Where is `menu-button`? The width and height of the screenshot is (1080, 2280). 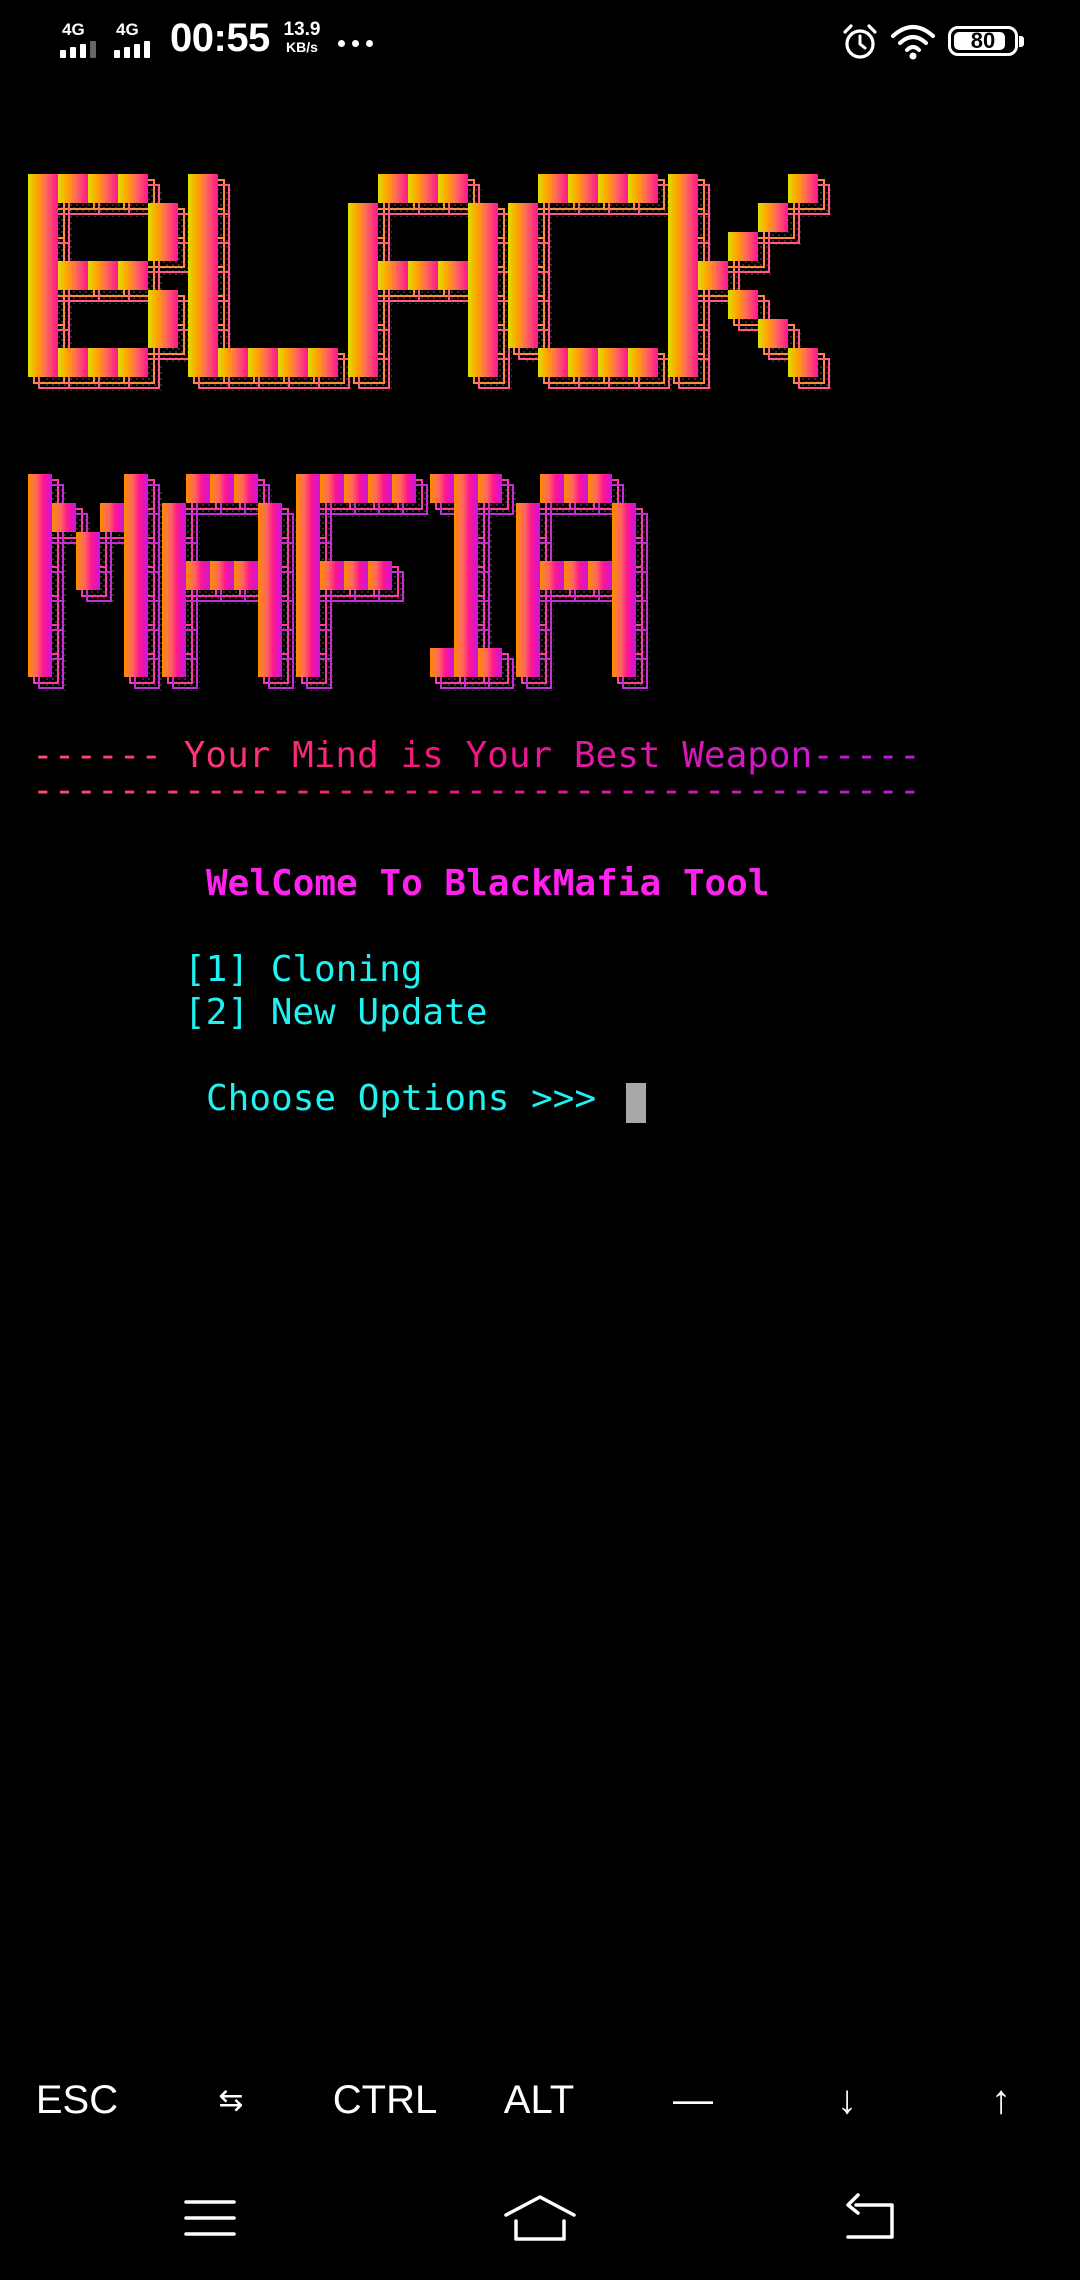 menu-button is located at coordinates (210, 2218).